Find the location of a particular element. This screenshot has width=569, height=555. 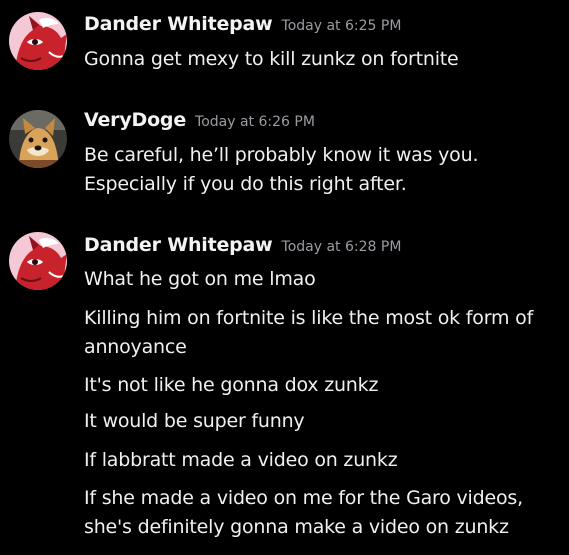

message-text: What he got on me lmao is located at coordinates (200, 279).